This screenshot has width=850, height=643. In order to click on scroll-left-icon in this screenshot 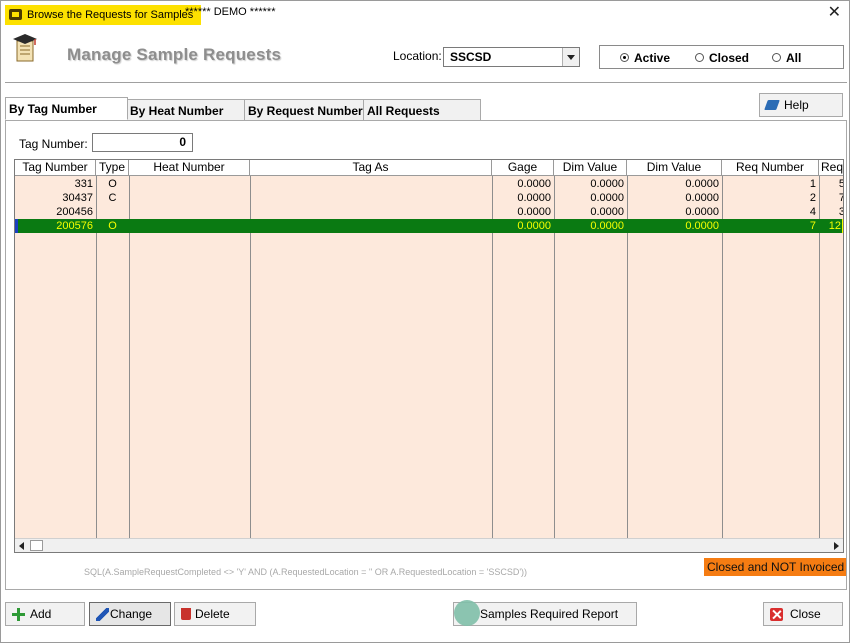, I will do `click(22, 545)`.